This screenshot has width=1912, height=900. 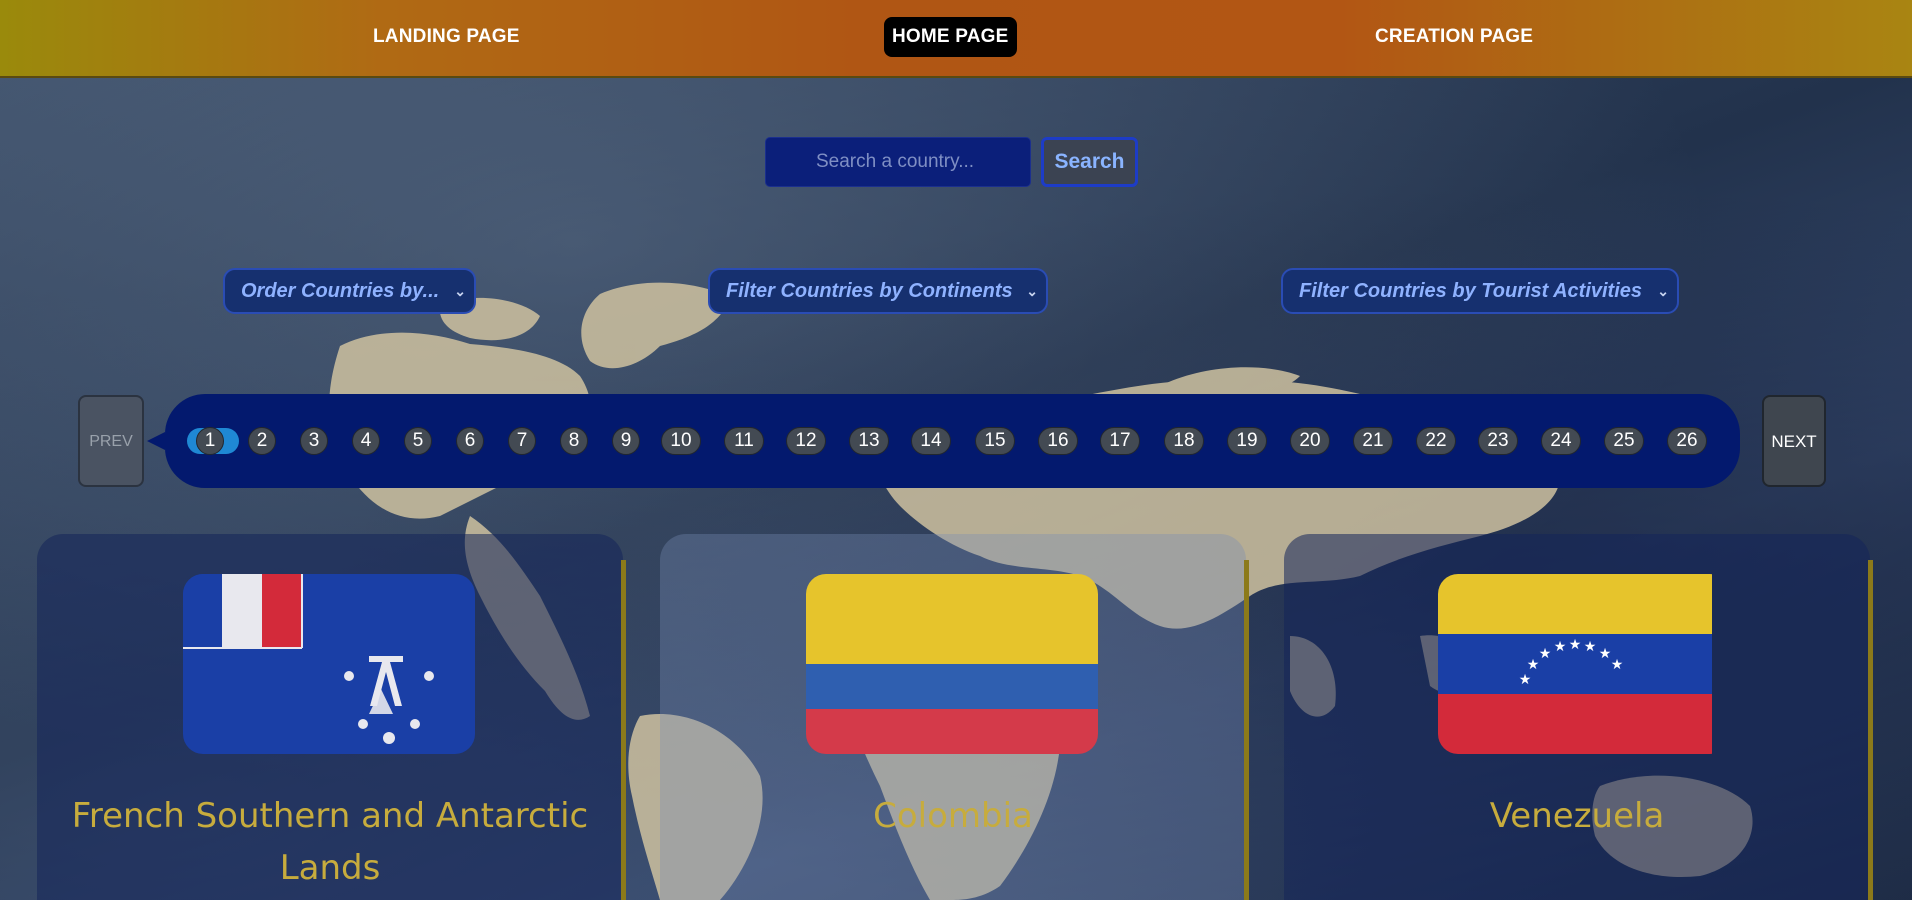 I want to click on page-22-button: 22, so click(x=1436, y=441).